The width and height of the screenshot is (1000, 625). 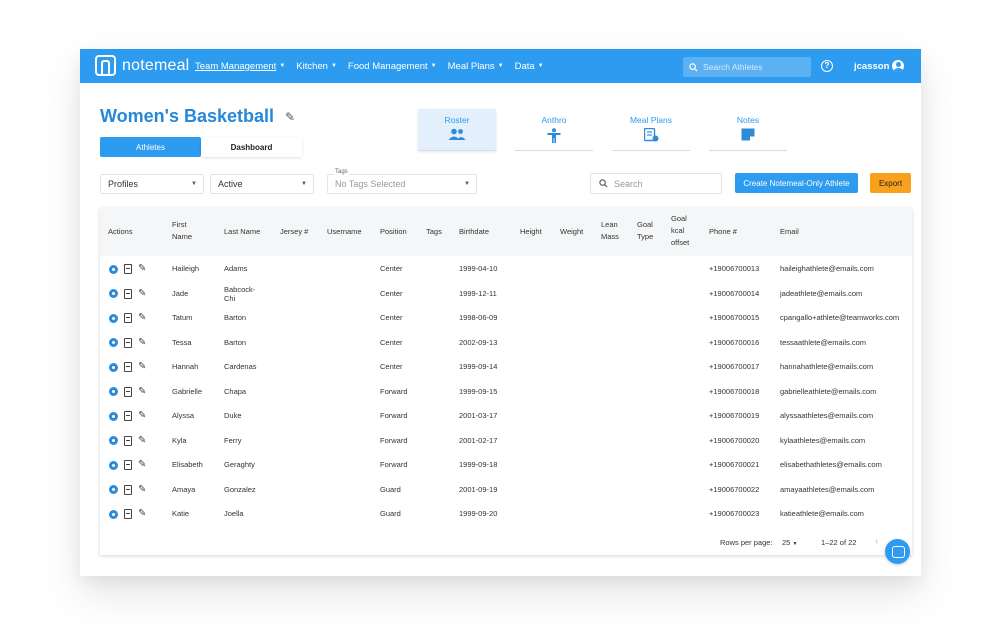 I want to click on col-username: Username, so click(x=344, y=232).